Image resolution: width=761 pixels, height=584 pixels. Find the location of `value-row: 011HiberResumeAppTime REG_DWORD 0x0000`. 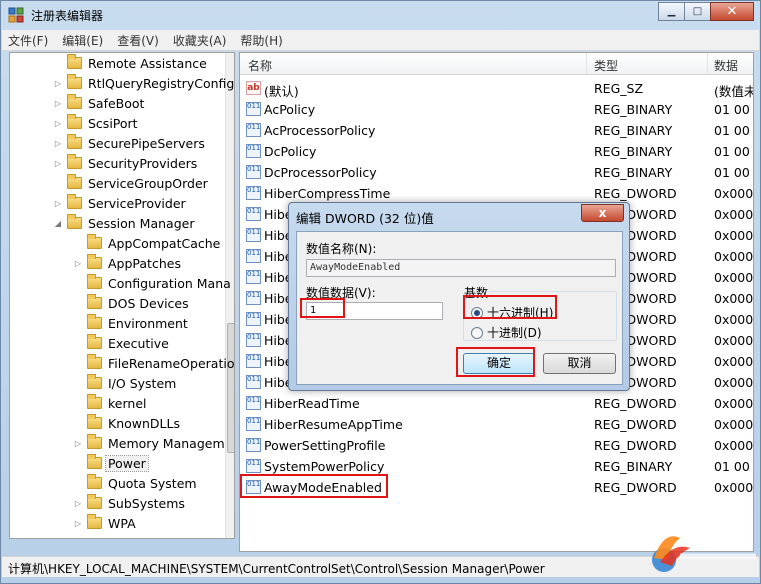

value-row: 011HiberResumeAppTime REG_DWORD 0x0000 is located at coordinates (496, 424).